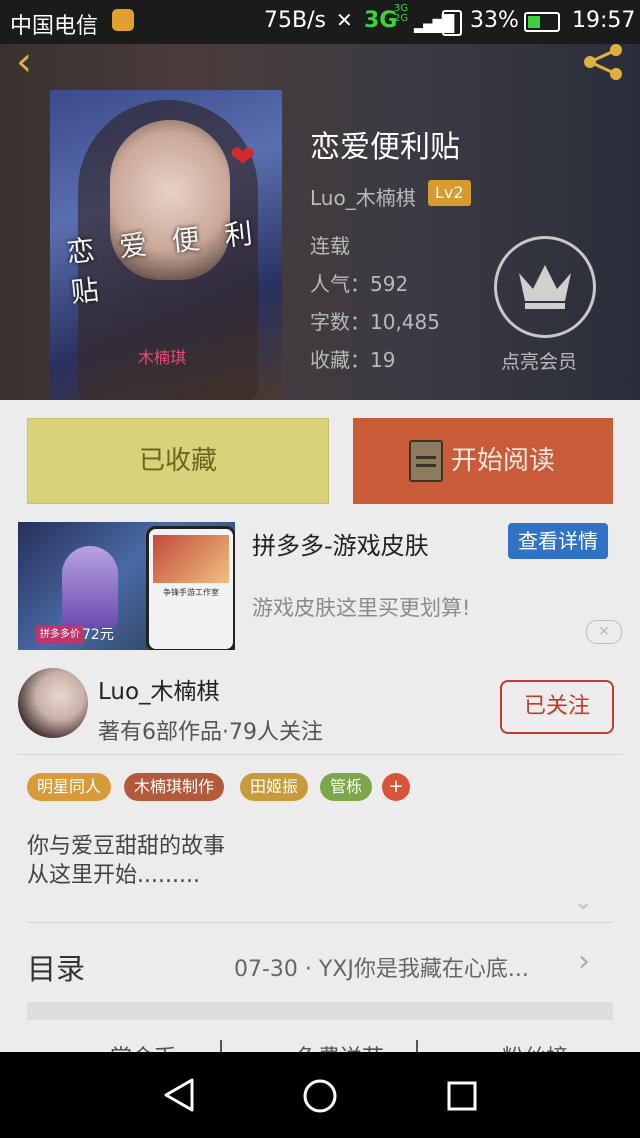 Image resolution: width=640 pixels, height=1138 pixels. Describe the element at coordinates (56, 967) in the screenshot. I see `catalog-label: 目录` at that location.